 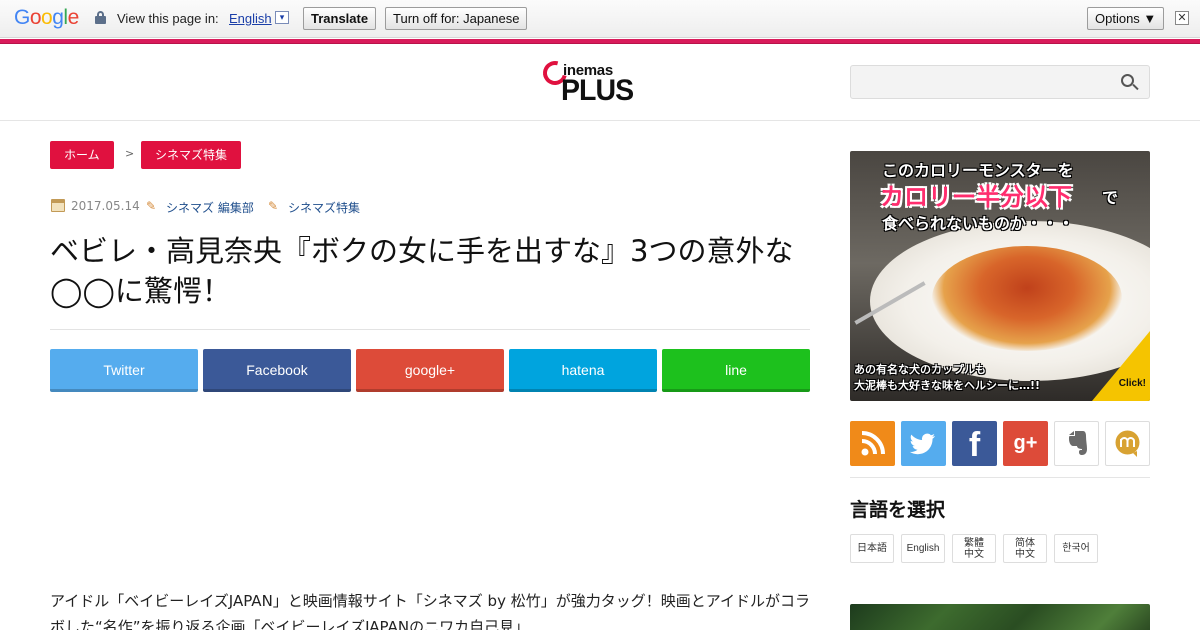 I want to click on language-label-line-1: 繁體, so click(x=974, y=543).